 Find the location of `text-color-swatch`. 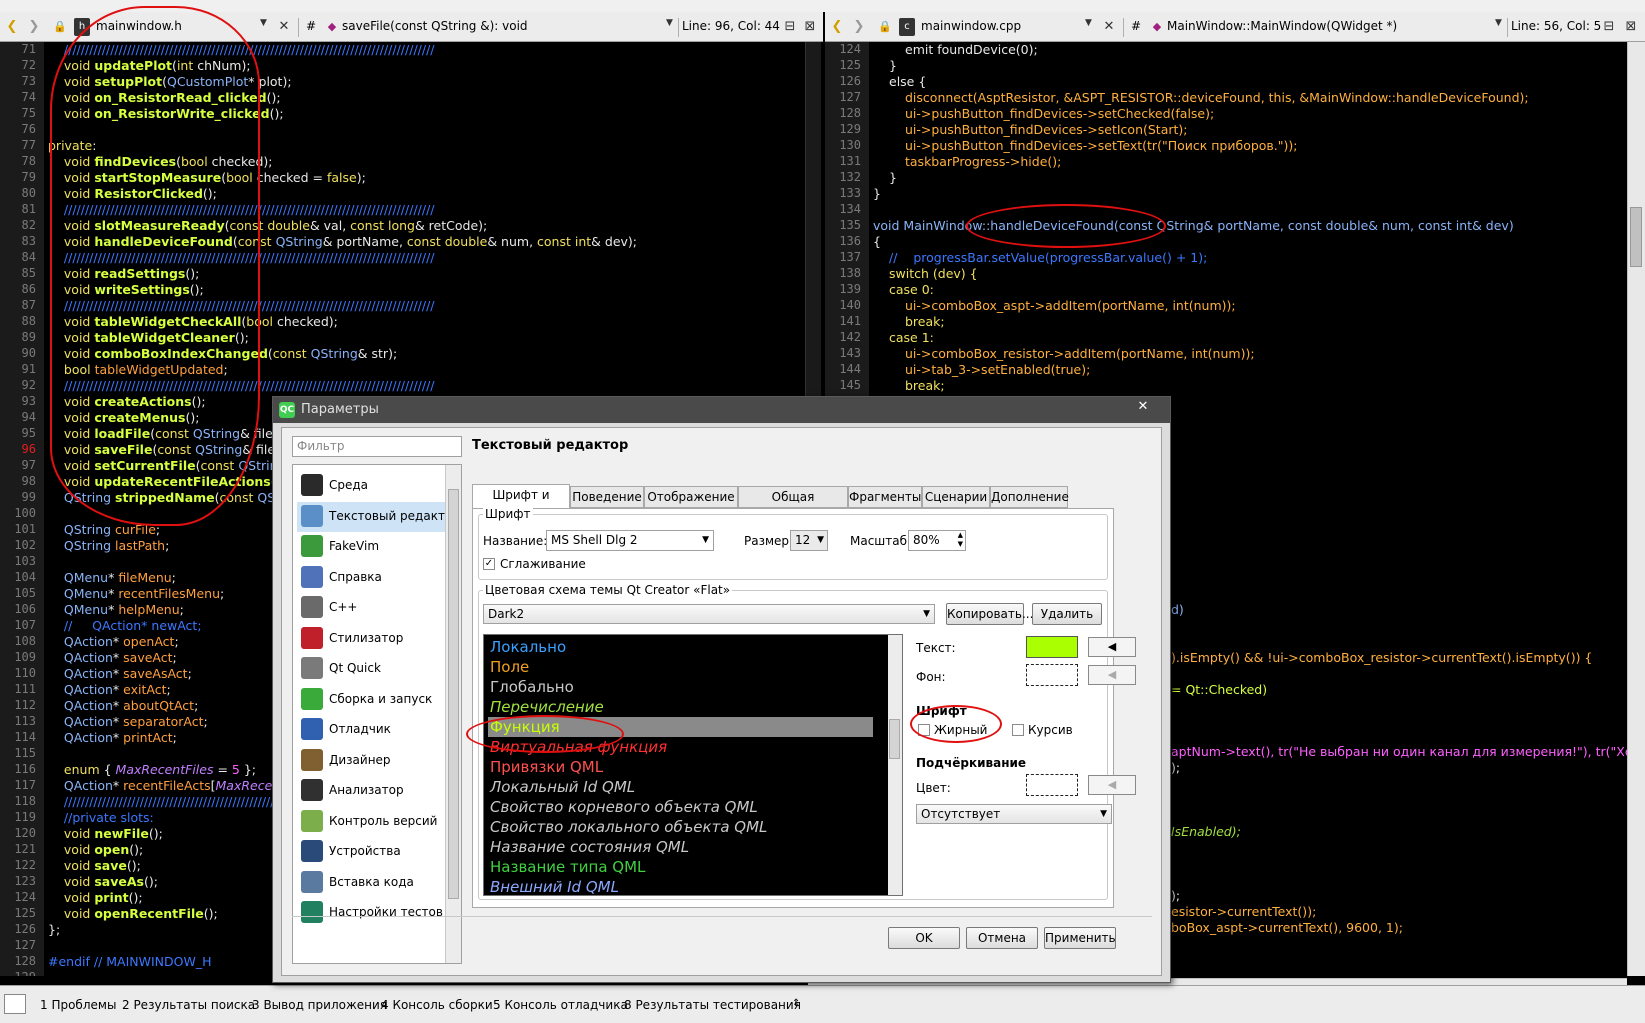

text-color-swatch is located at coordinates (1052, 647).